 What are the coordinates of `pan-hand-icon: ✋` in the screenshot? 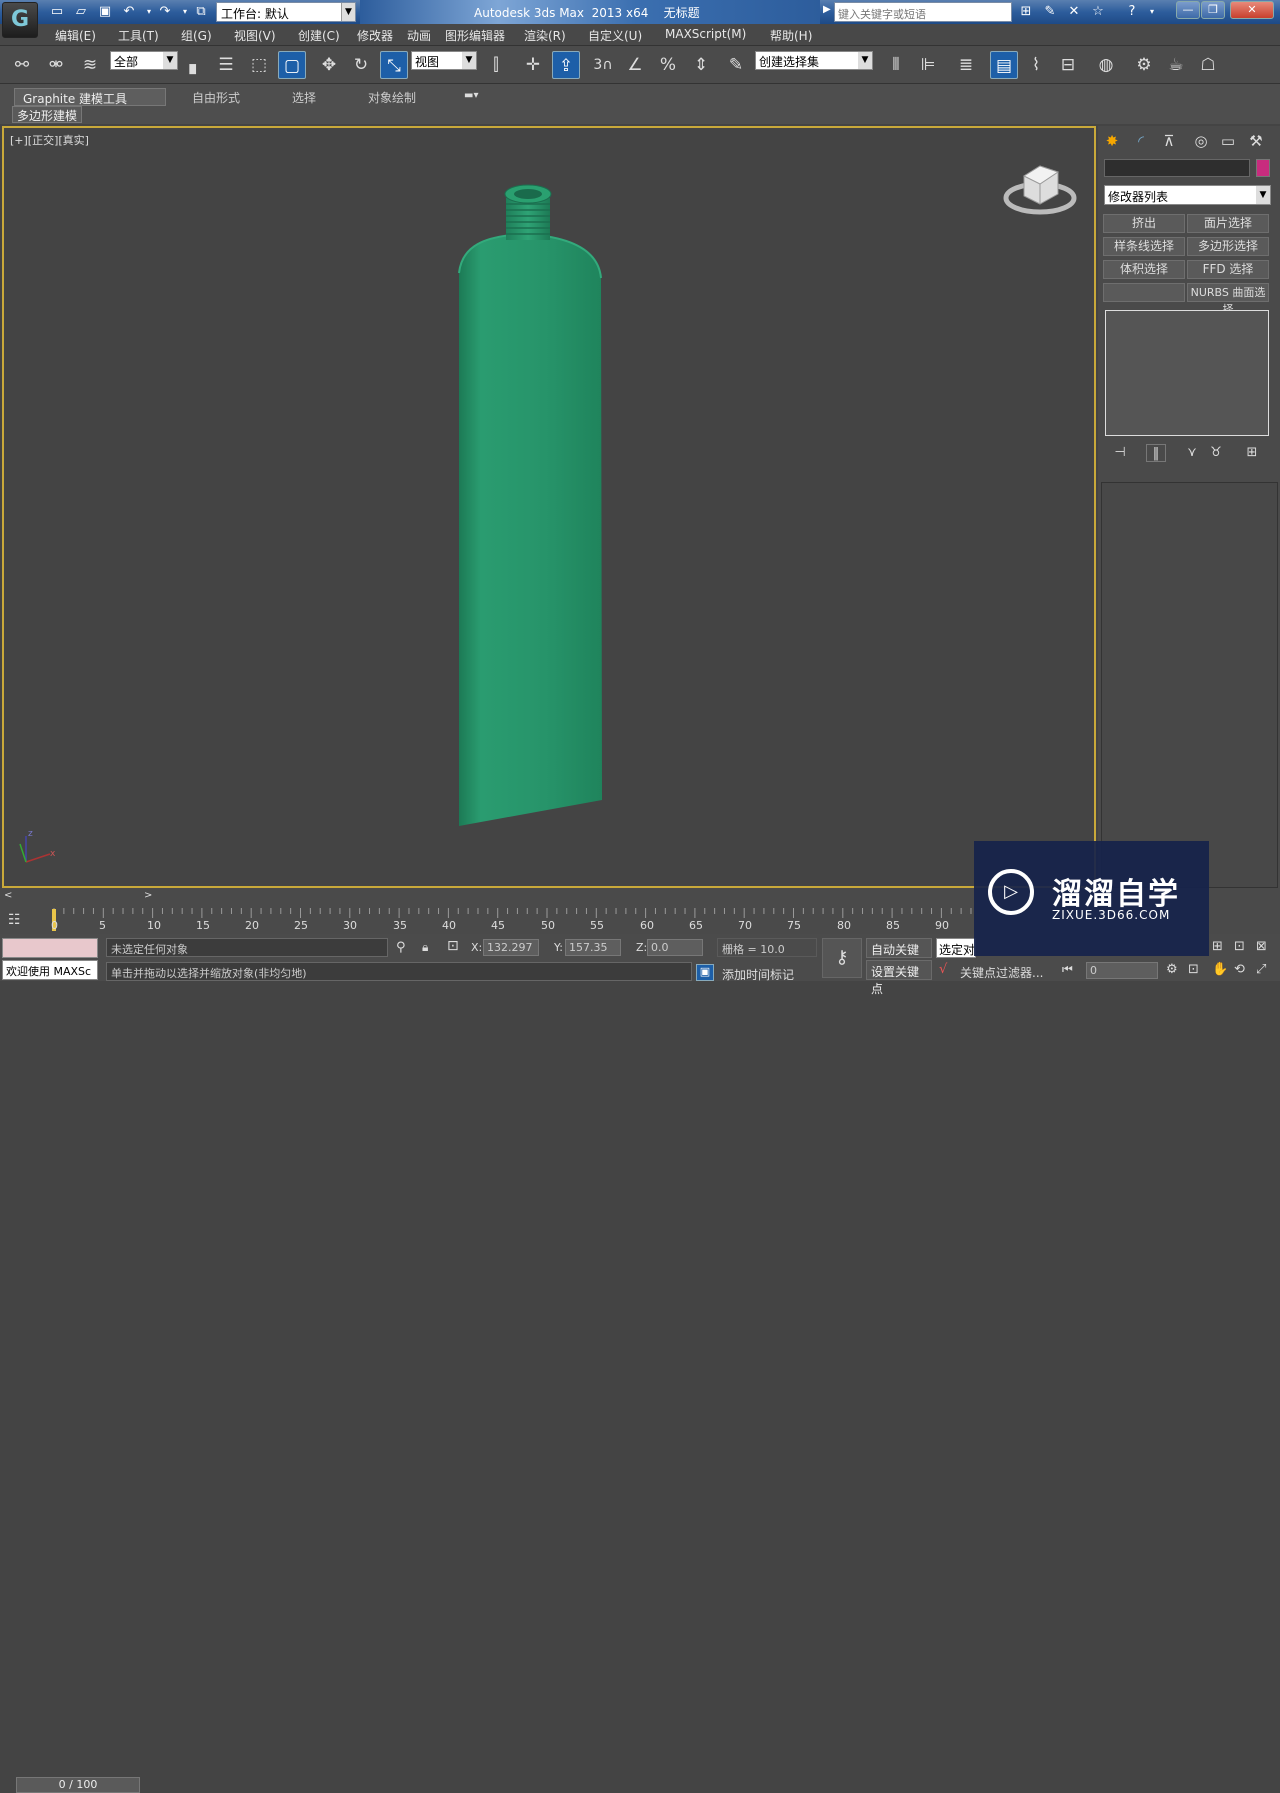 It's located at (1220, 969).